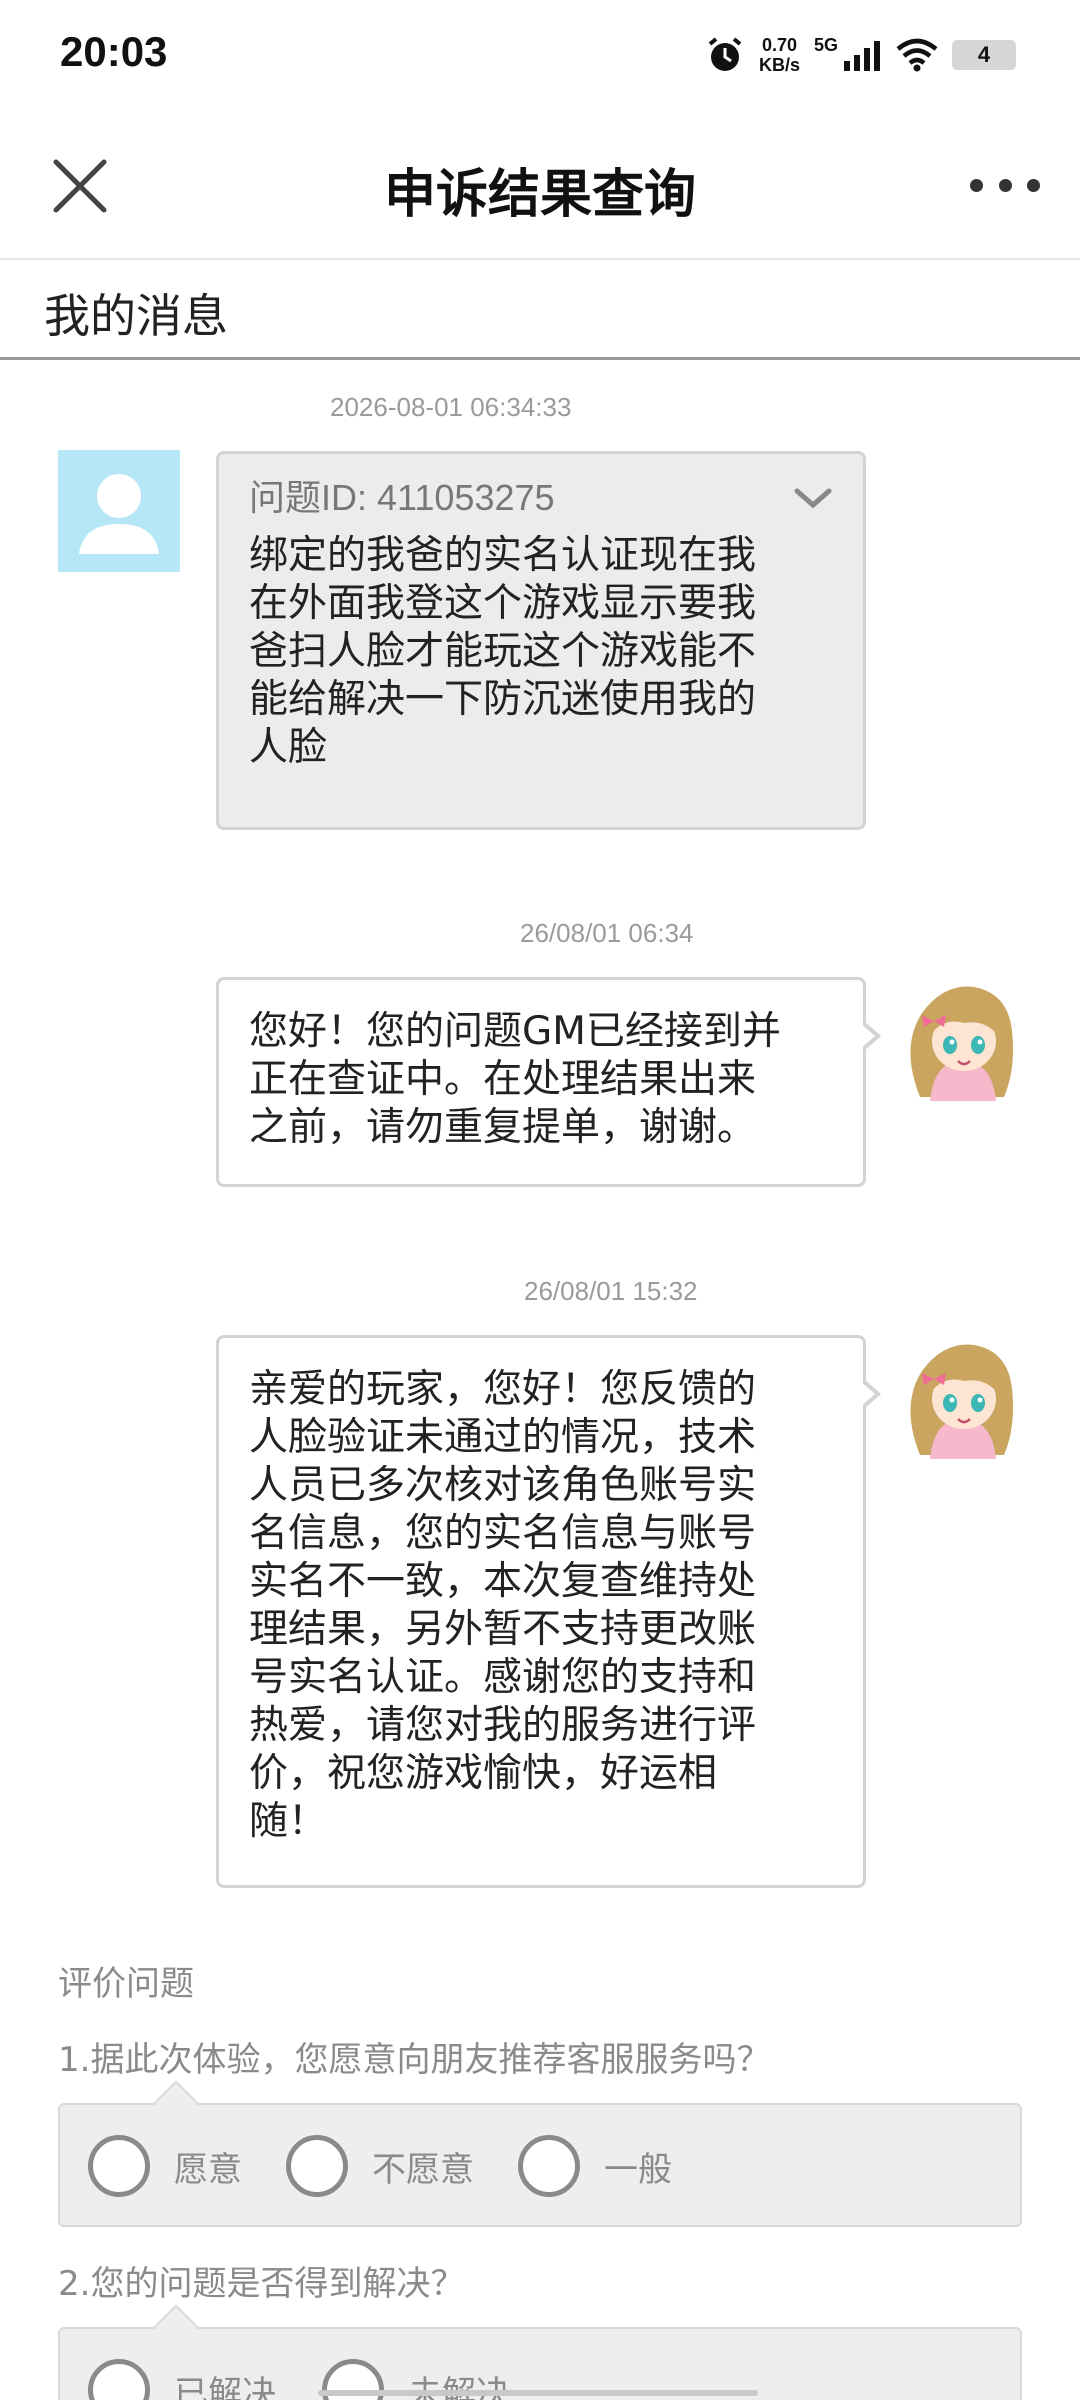 The height and width of the screenshot is (2400, 1080). What do you see at coordinates (208, 2169) in the screenshot?
I see `option-label: 愿意` at bounding box center [208, 2169].